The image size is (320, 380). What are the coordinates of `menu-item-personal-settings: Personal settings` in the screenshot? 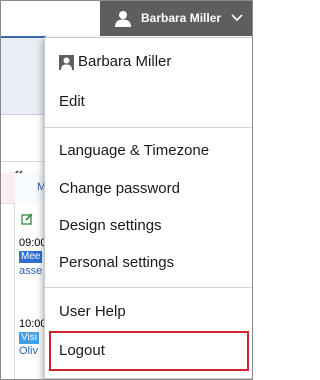 It's located at (148, 263).